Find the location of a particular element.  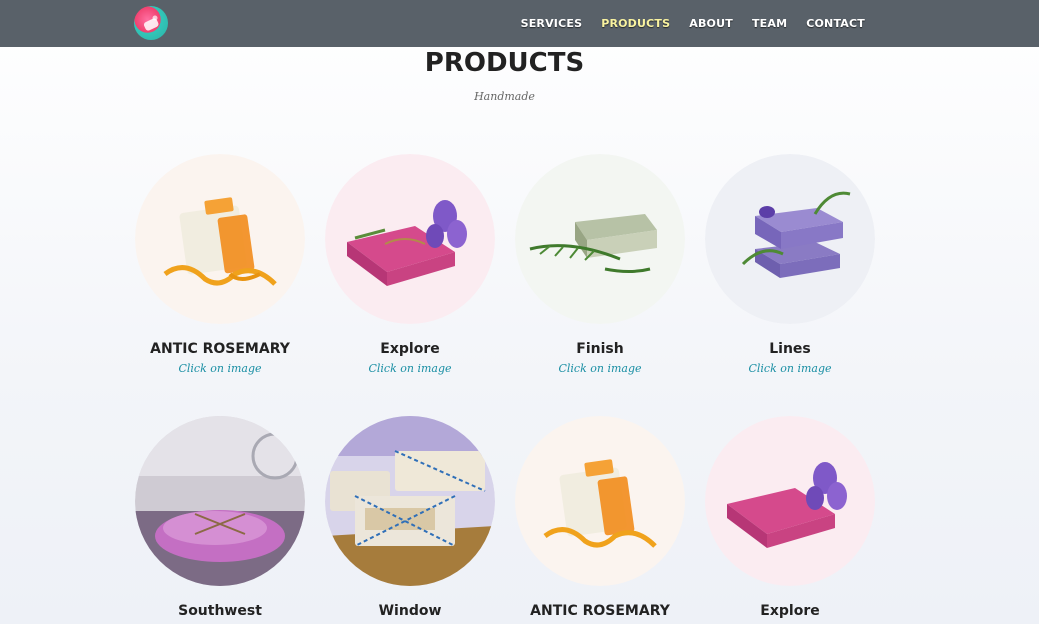

product-name: Southwest is located at coordinates (220, 611).